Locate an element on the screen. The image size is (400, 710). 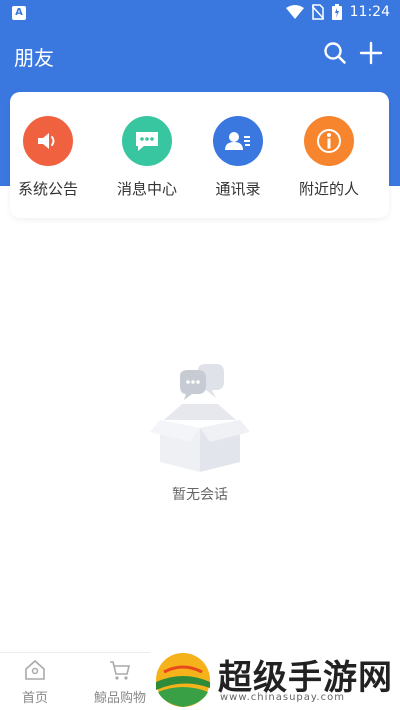
cart-icon is located at coordinates (120, 670).